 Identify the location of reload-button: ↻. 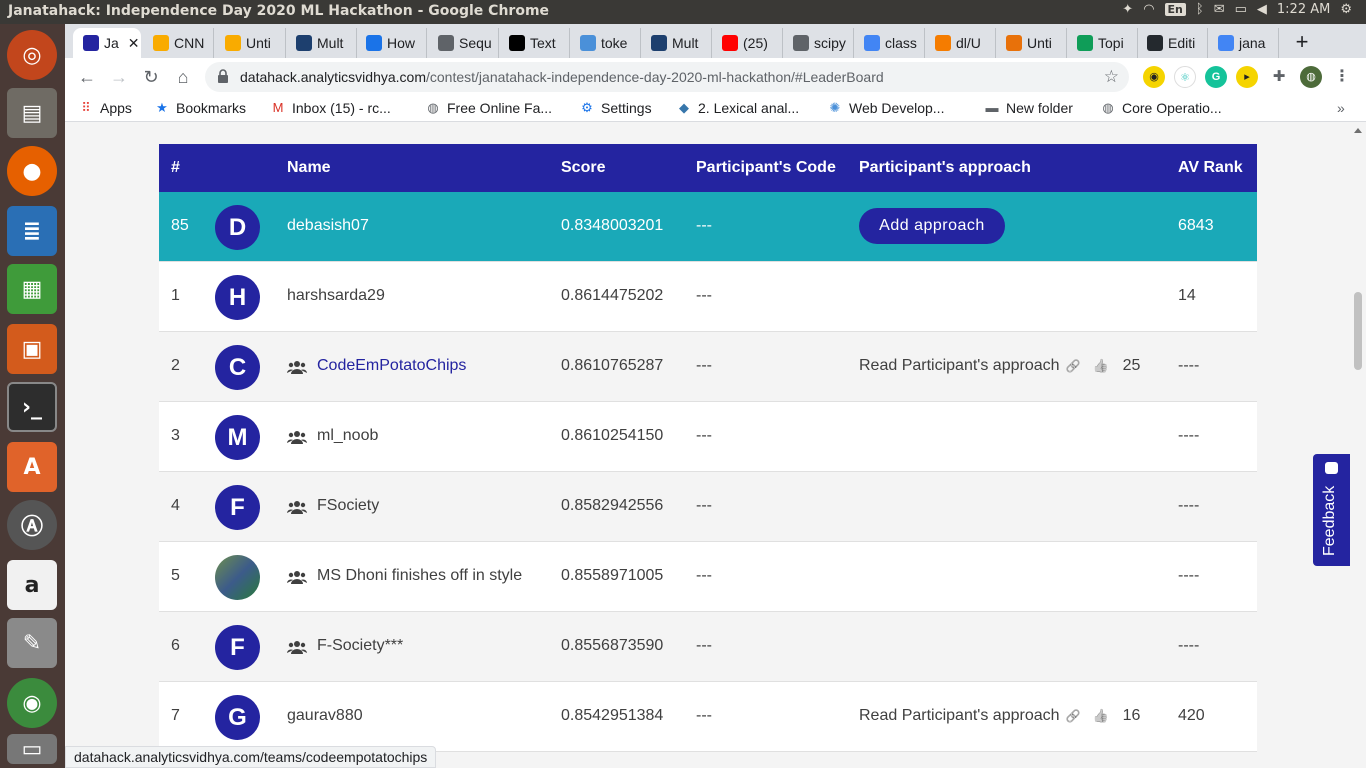
(151, 77).